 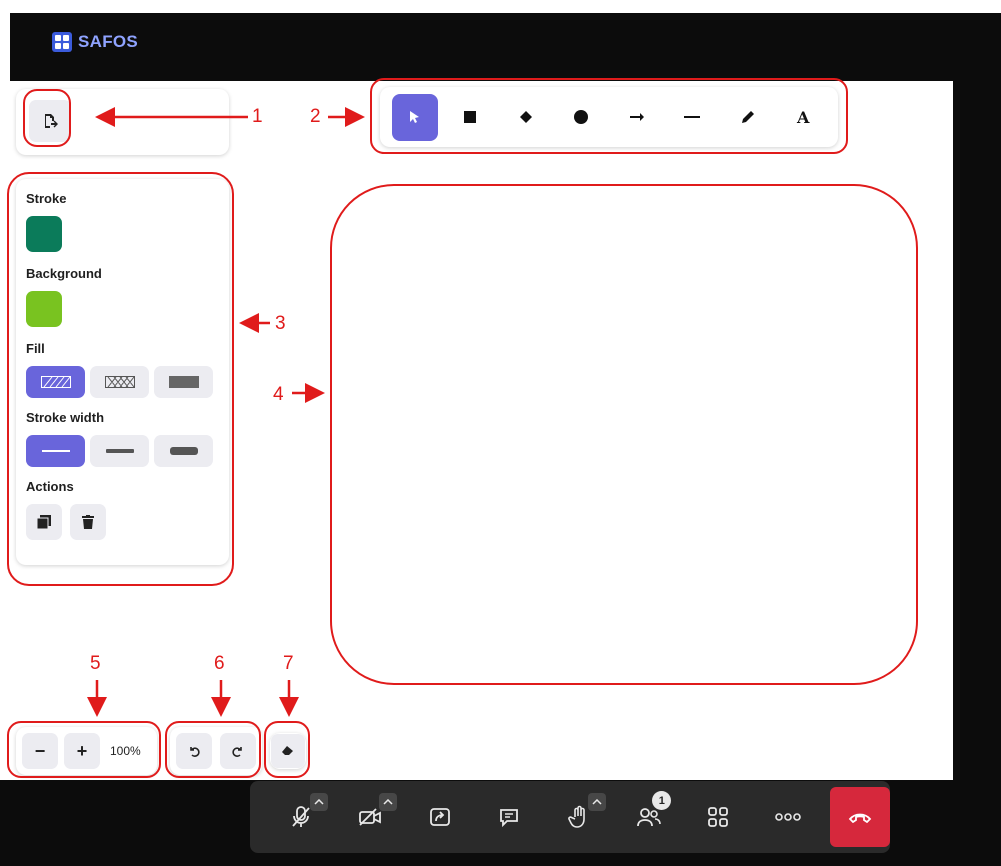 I want to click on microphone-options-button, so click(x=318, y=802).